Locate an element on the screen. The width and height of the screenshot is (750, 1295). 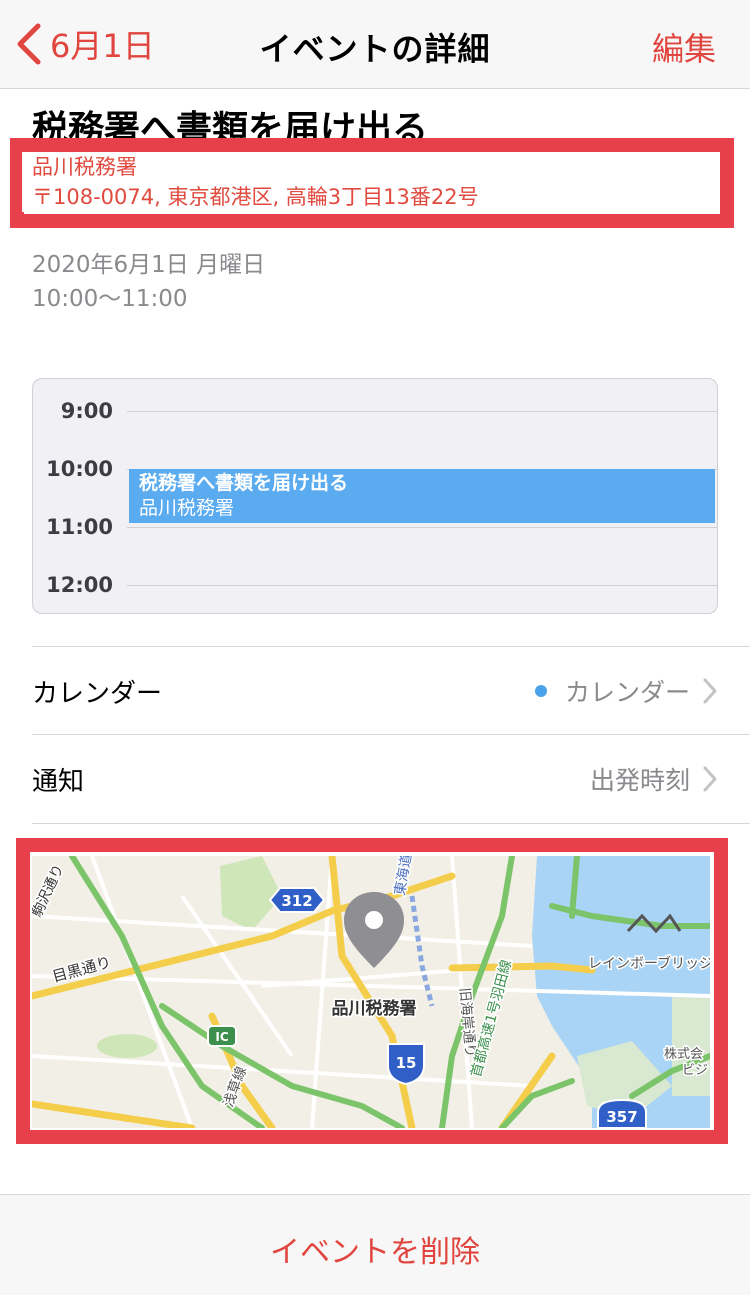
calendar-value: カレンダー is located at coordinates (612, 691).